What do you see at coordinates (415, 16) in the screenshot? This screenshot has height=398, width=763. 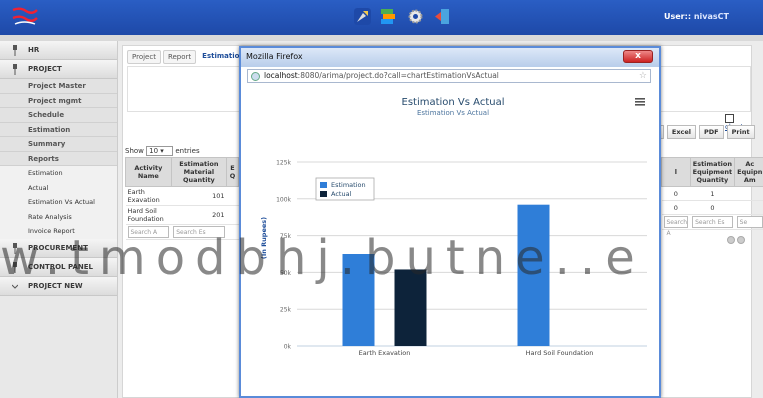 I see `gear-icon` at bounding box center [415, 16].